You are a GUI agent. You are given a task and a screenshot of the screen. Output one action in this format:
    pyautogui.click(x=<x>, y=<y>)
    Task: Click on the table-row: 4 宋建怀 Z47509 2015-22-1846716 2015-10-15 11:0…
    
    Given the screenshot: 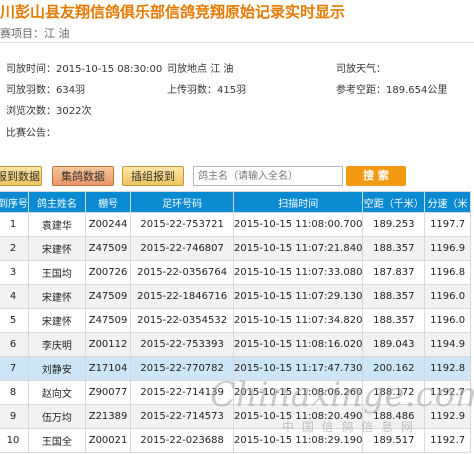 What is the action you would take?
    pyautogui.click(x=235, y=296)
    